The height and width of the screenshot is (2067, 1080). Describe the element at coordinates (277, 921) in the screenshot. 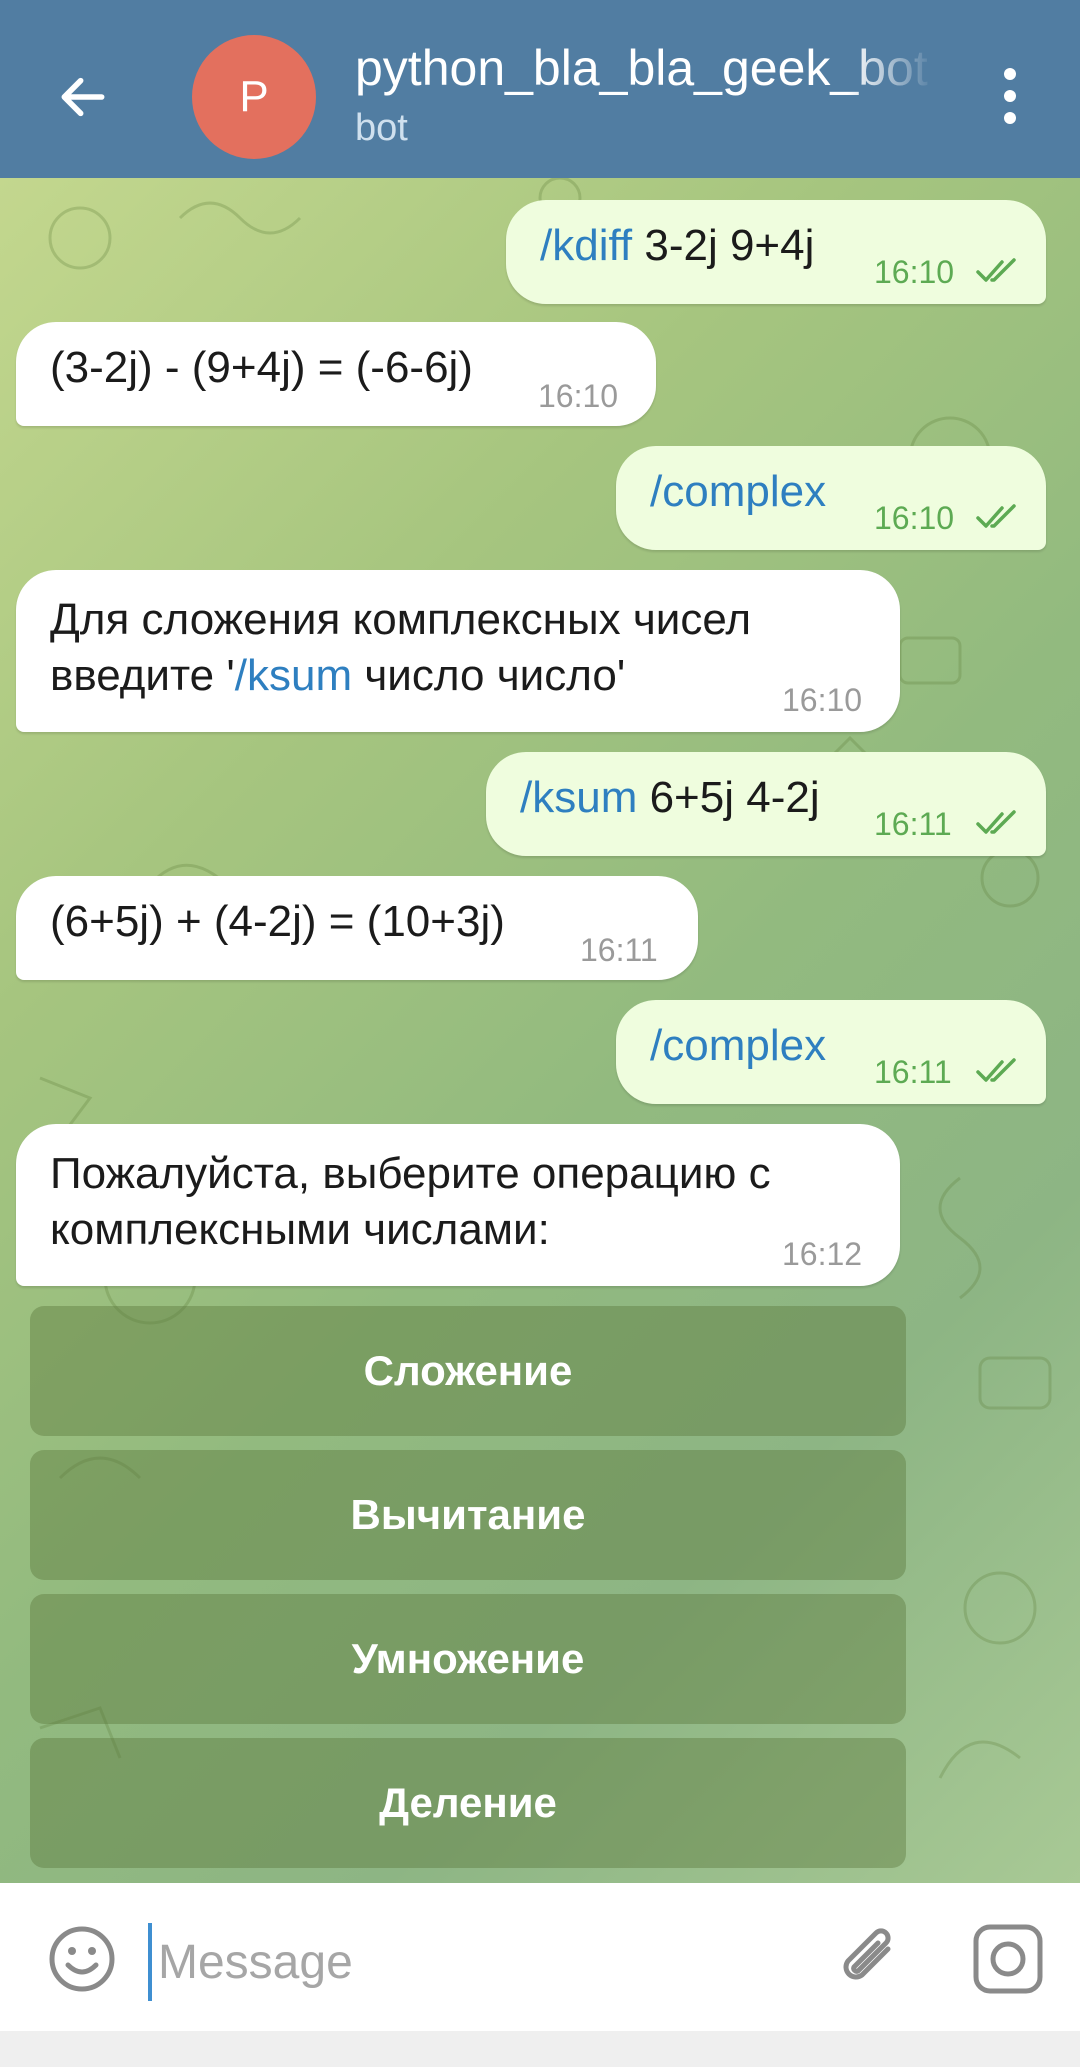

I see `message-text: (6+5j) + (4-2j) = (10+3j)` at that location.